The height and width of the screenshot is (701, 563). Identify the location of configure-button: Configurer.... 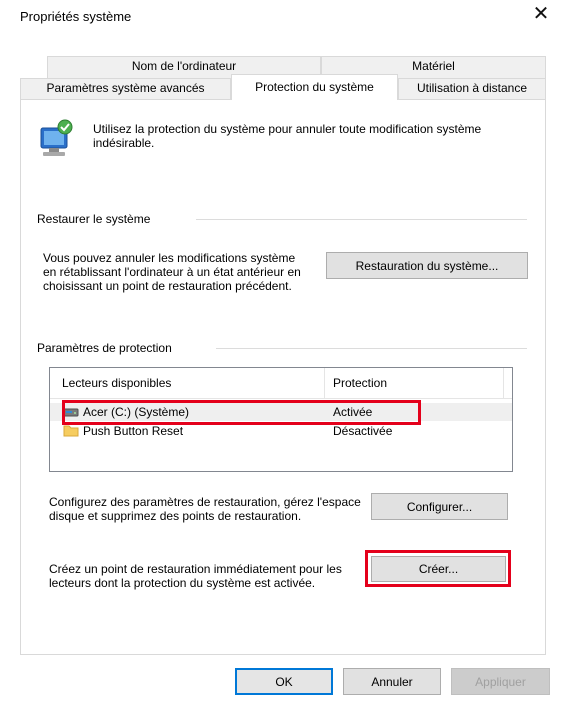
(439, 506).